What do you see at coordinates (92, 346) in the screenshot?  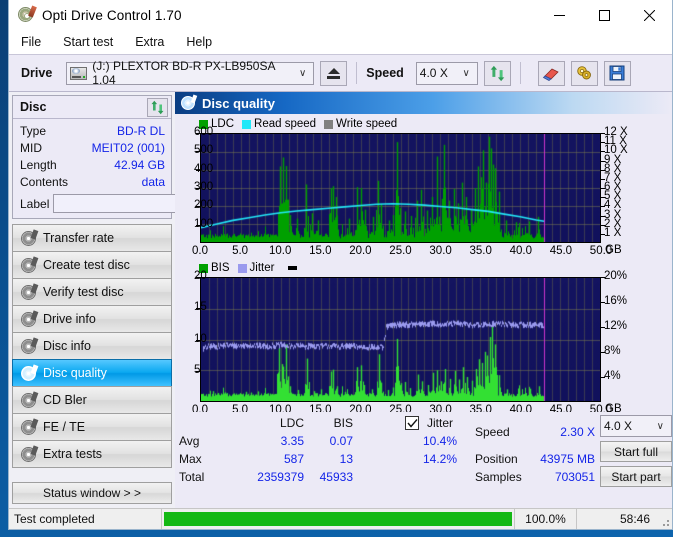 I see `sidebar-item-disc-info: Disc info` at bounding box center [92, 346].